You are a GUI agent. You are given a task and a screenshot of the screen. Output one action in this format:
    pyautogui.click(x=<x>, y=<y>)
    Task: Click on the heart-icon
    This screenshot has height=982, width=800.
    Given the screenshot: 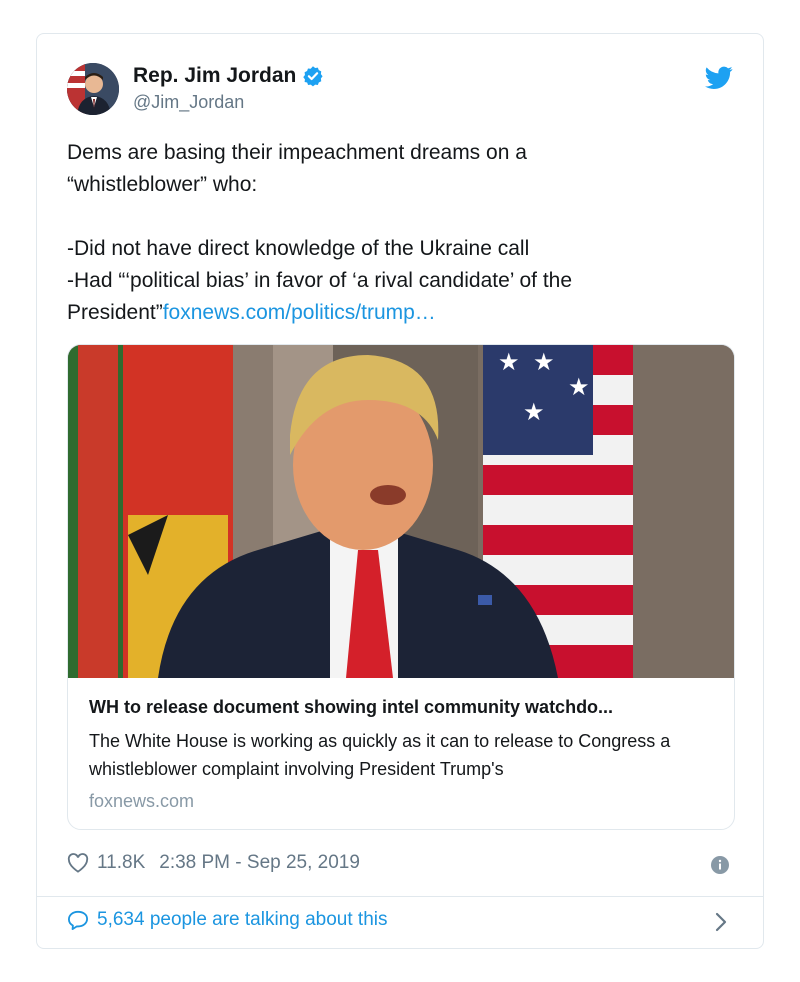 What is the action you would take?
    pyautogui.click(x=78, y=863)
    